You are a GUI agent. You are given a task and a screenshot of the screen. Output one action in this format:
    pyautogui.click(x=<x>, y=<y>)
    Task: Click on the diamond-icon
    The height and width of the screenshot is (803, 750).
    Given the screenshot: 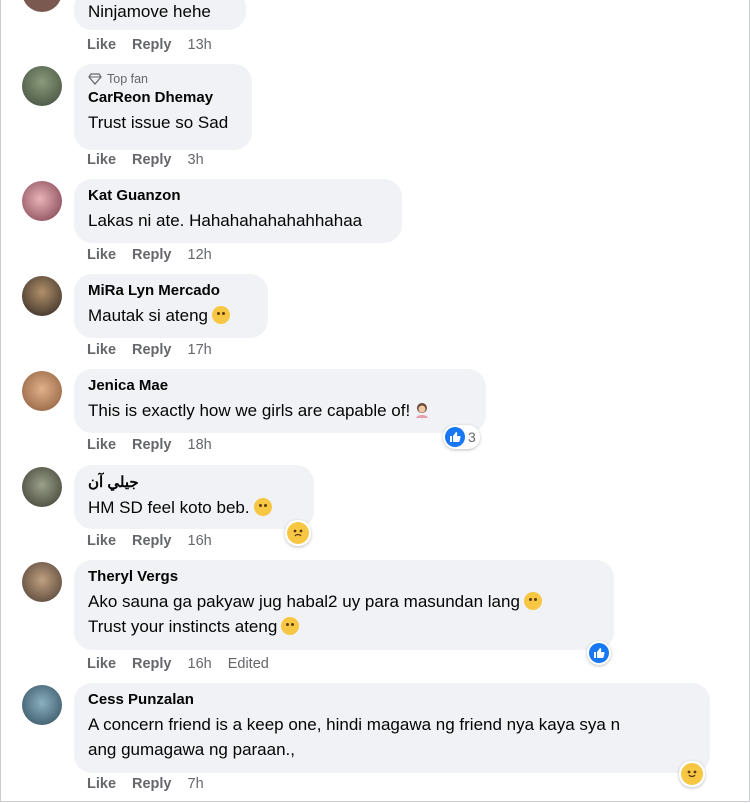 What is the action you would take?
    pyautogui.click(x=95, y=79)
    